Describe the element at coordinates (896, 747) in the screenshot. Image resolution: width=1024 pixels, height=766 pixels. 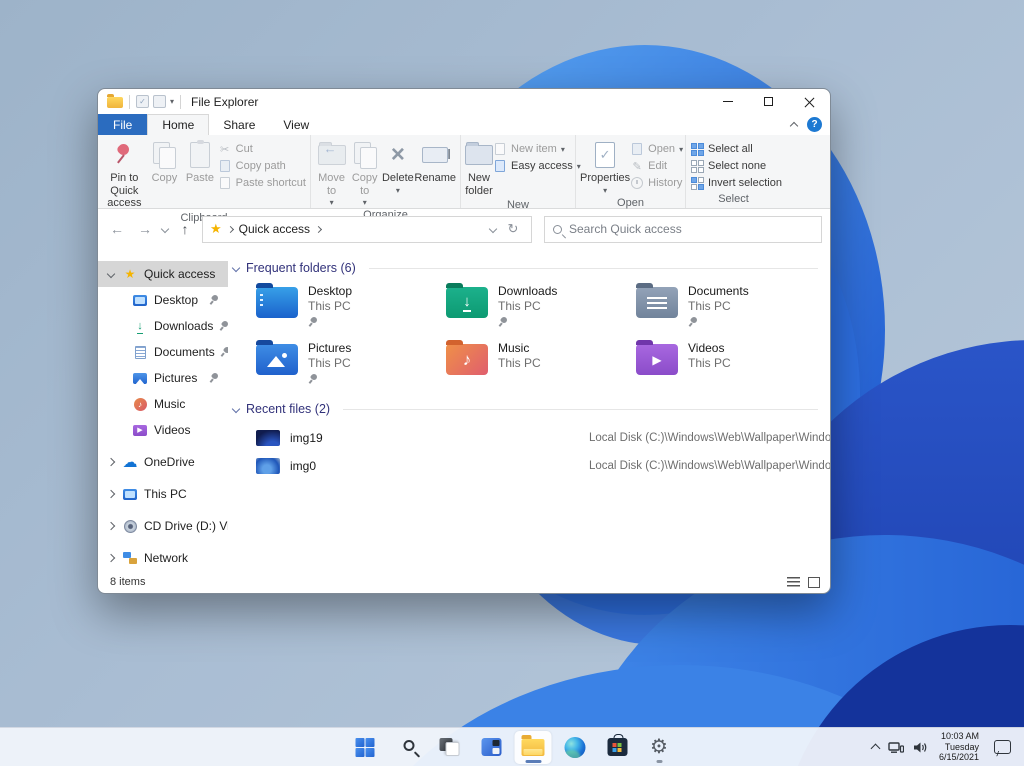
I see `network-icon` at that location.